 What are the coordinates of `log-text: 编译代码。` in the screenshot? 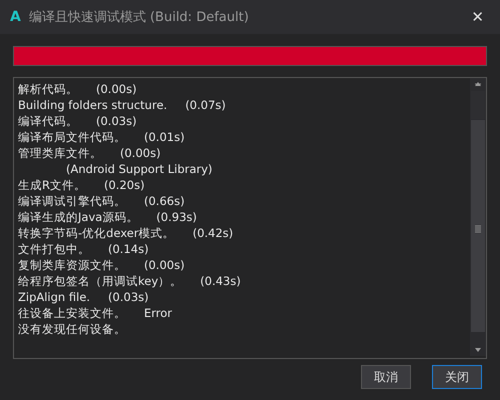 It's located at (48, 121).